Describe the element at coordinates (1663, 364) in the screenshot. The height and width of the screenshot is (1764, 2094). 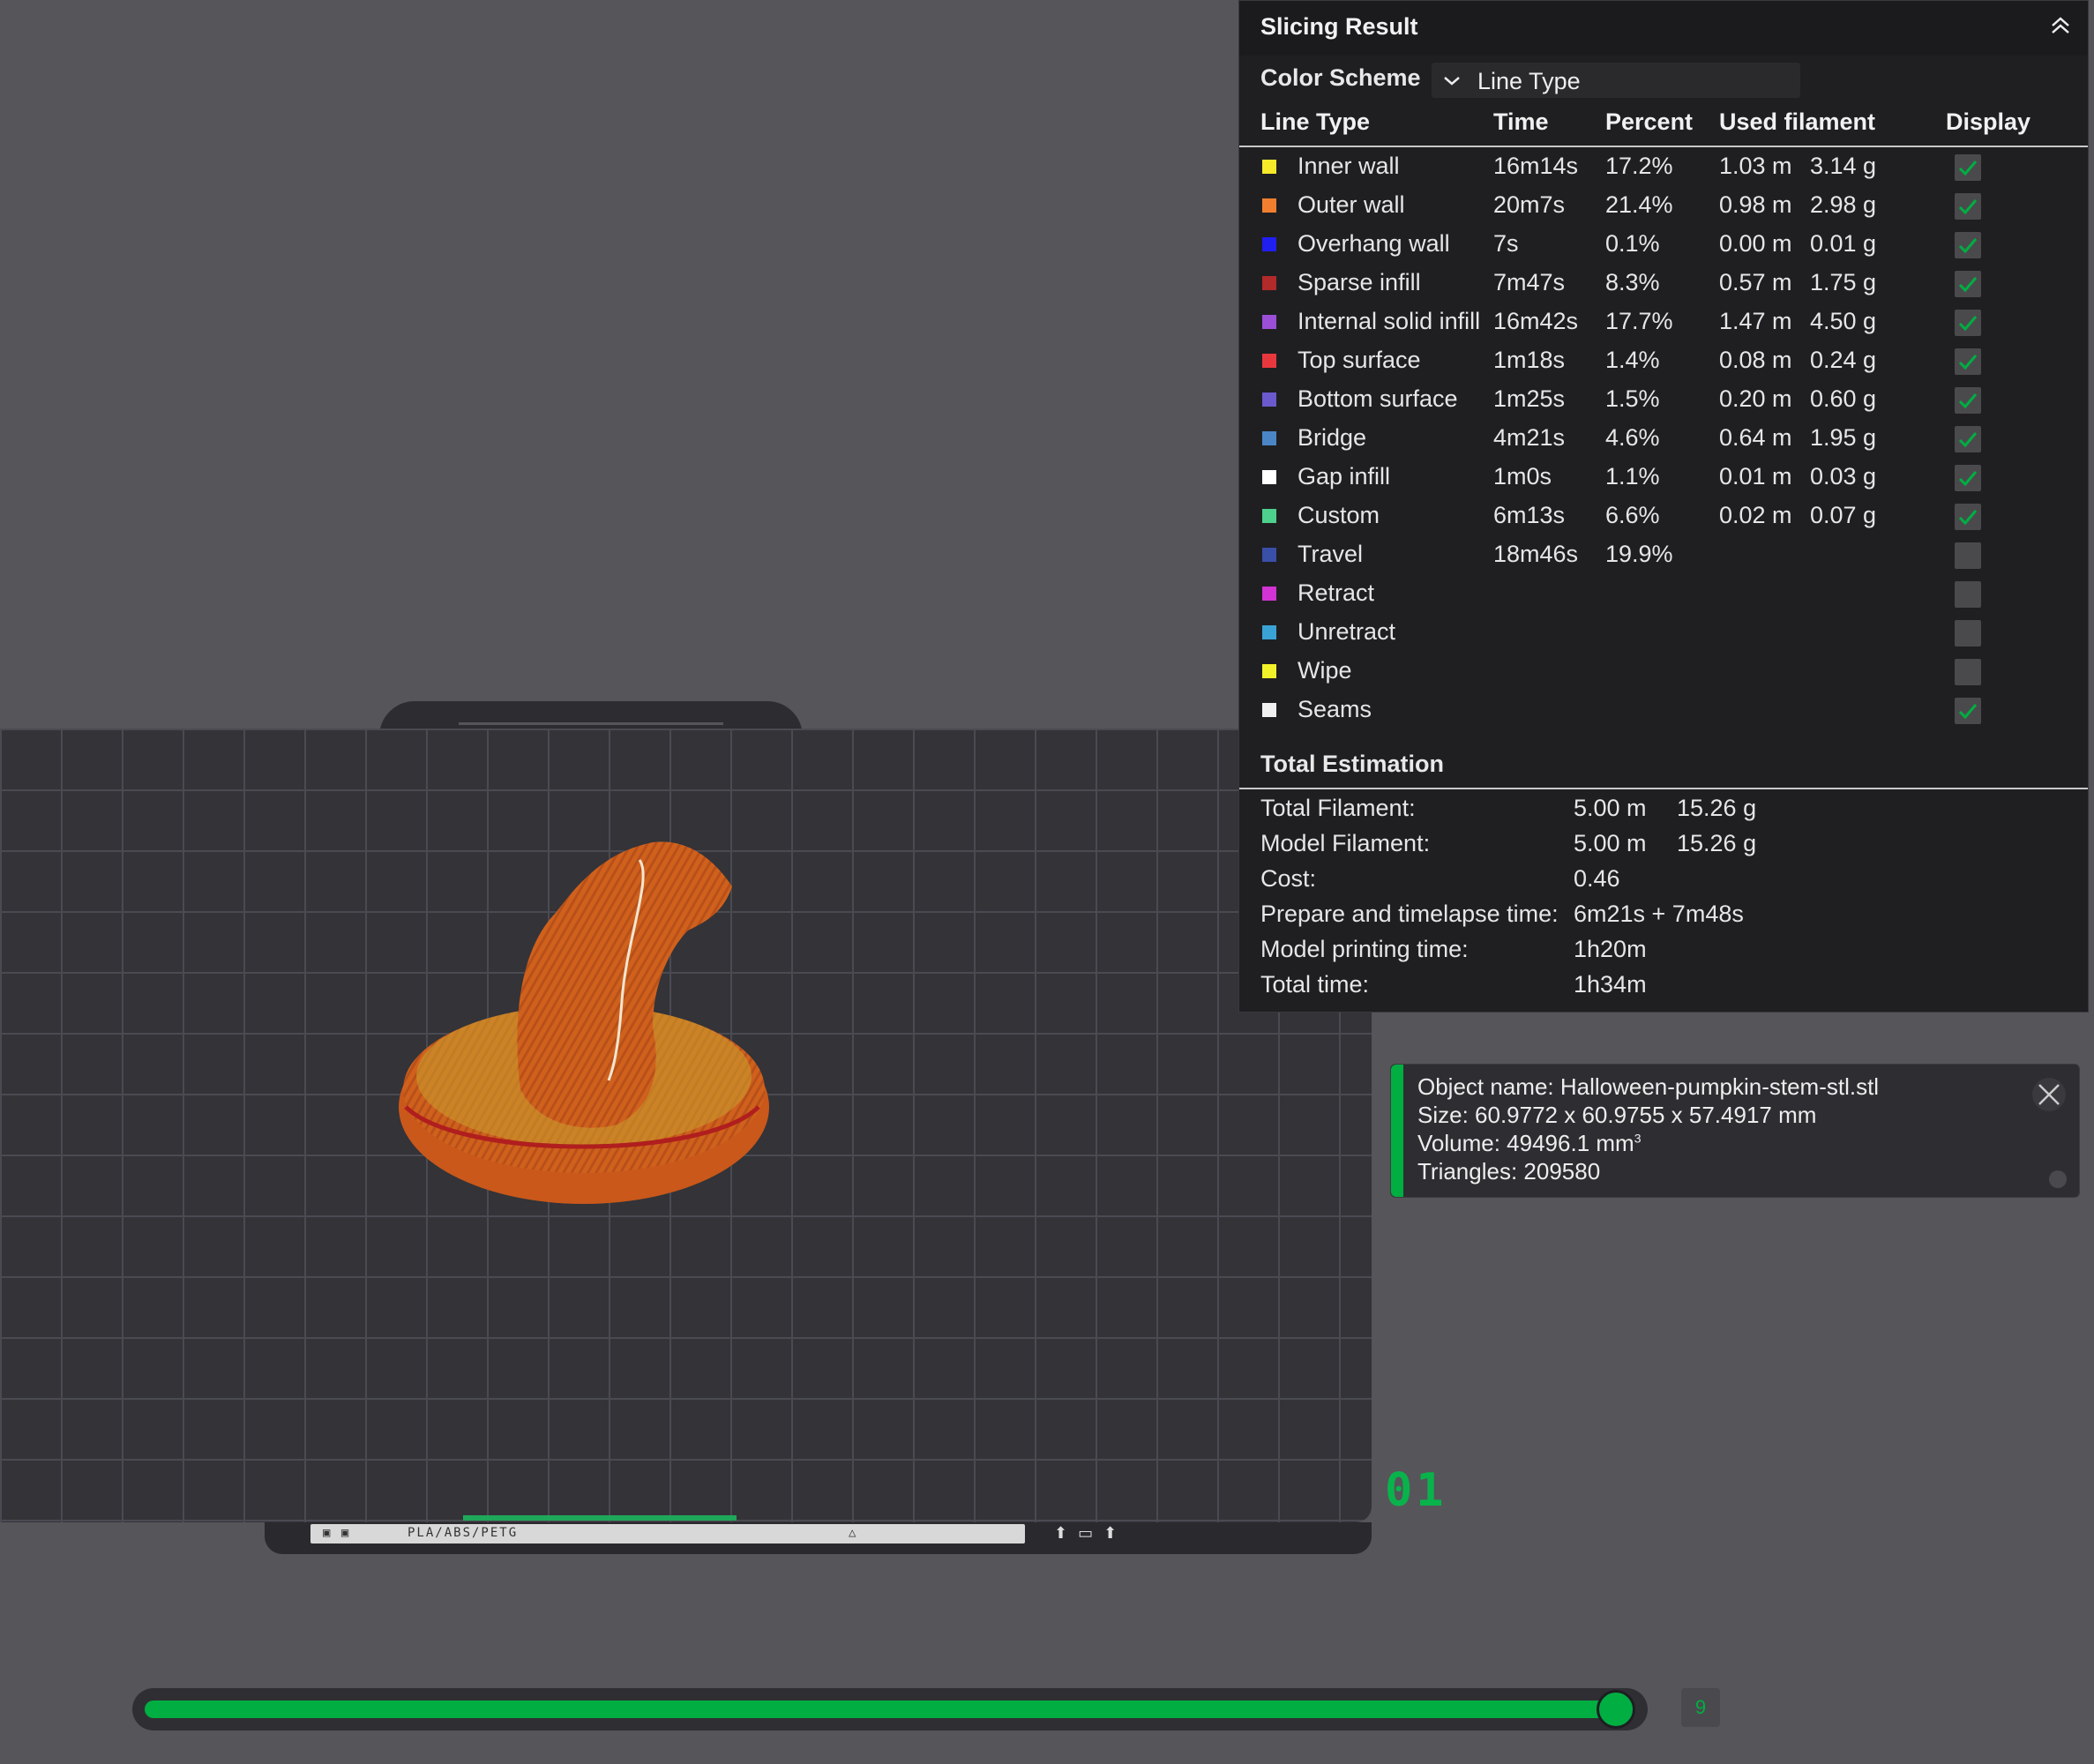
I see `line-type-row: Top surface 1m18s 1.4% 0.08 m 0.24 g` at that location.